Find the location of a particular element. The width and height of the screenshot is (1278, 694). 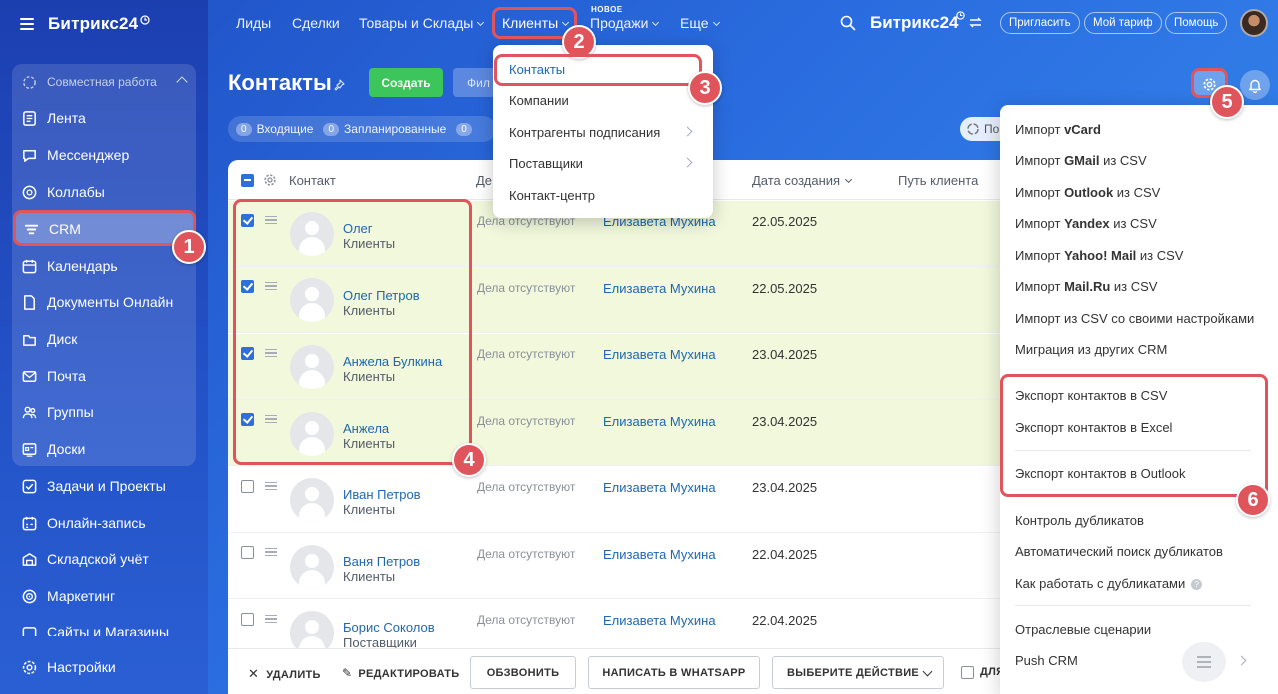

sidebar-item-documents: Документы Онлайн is located at coordinates (104, 302).